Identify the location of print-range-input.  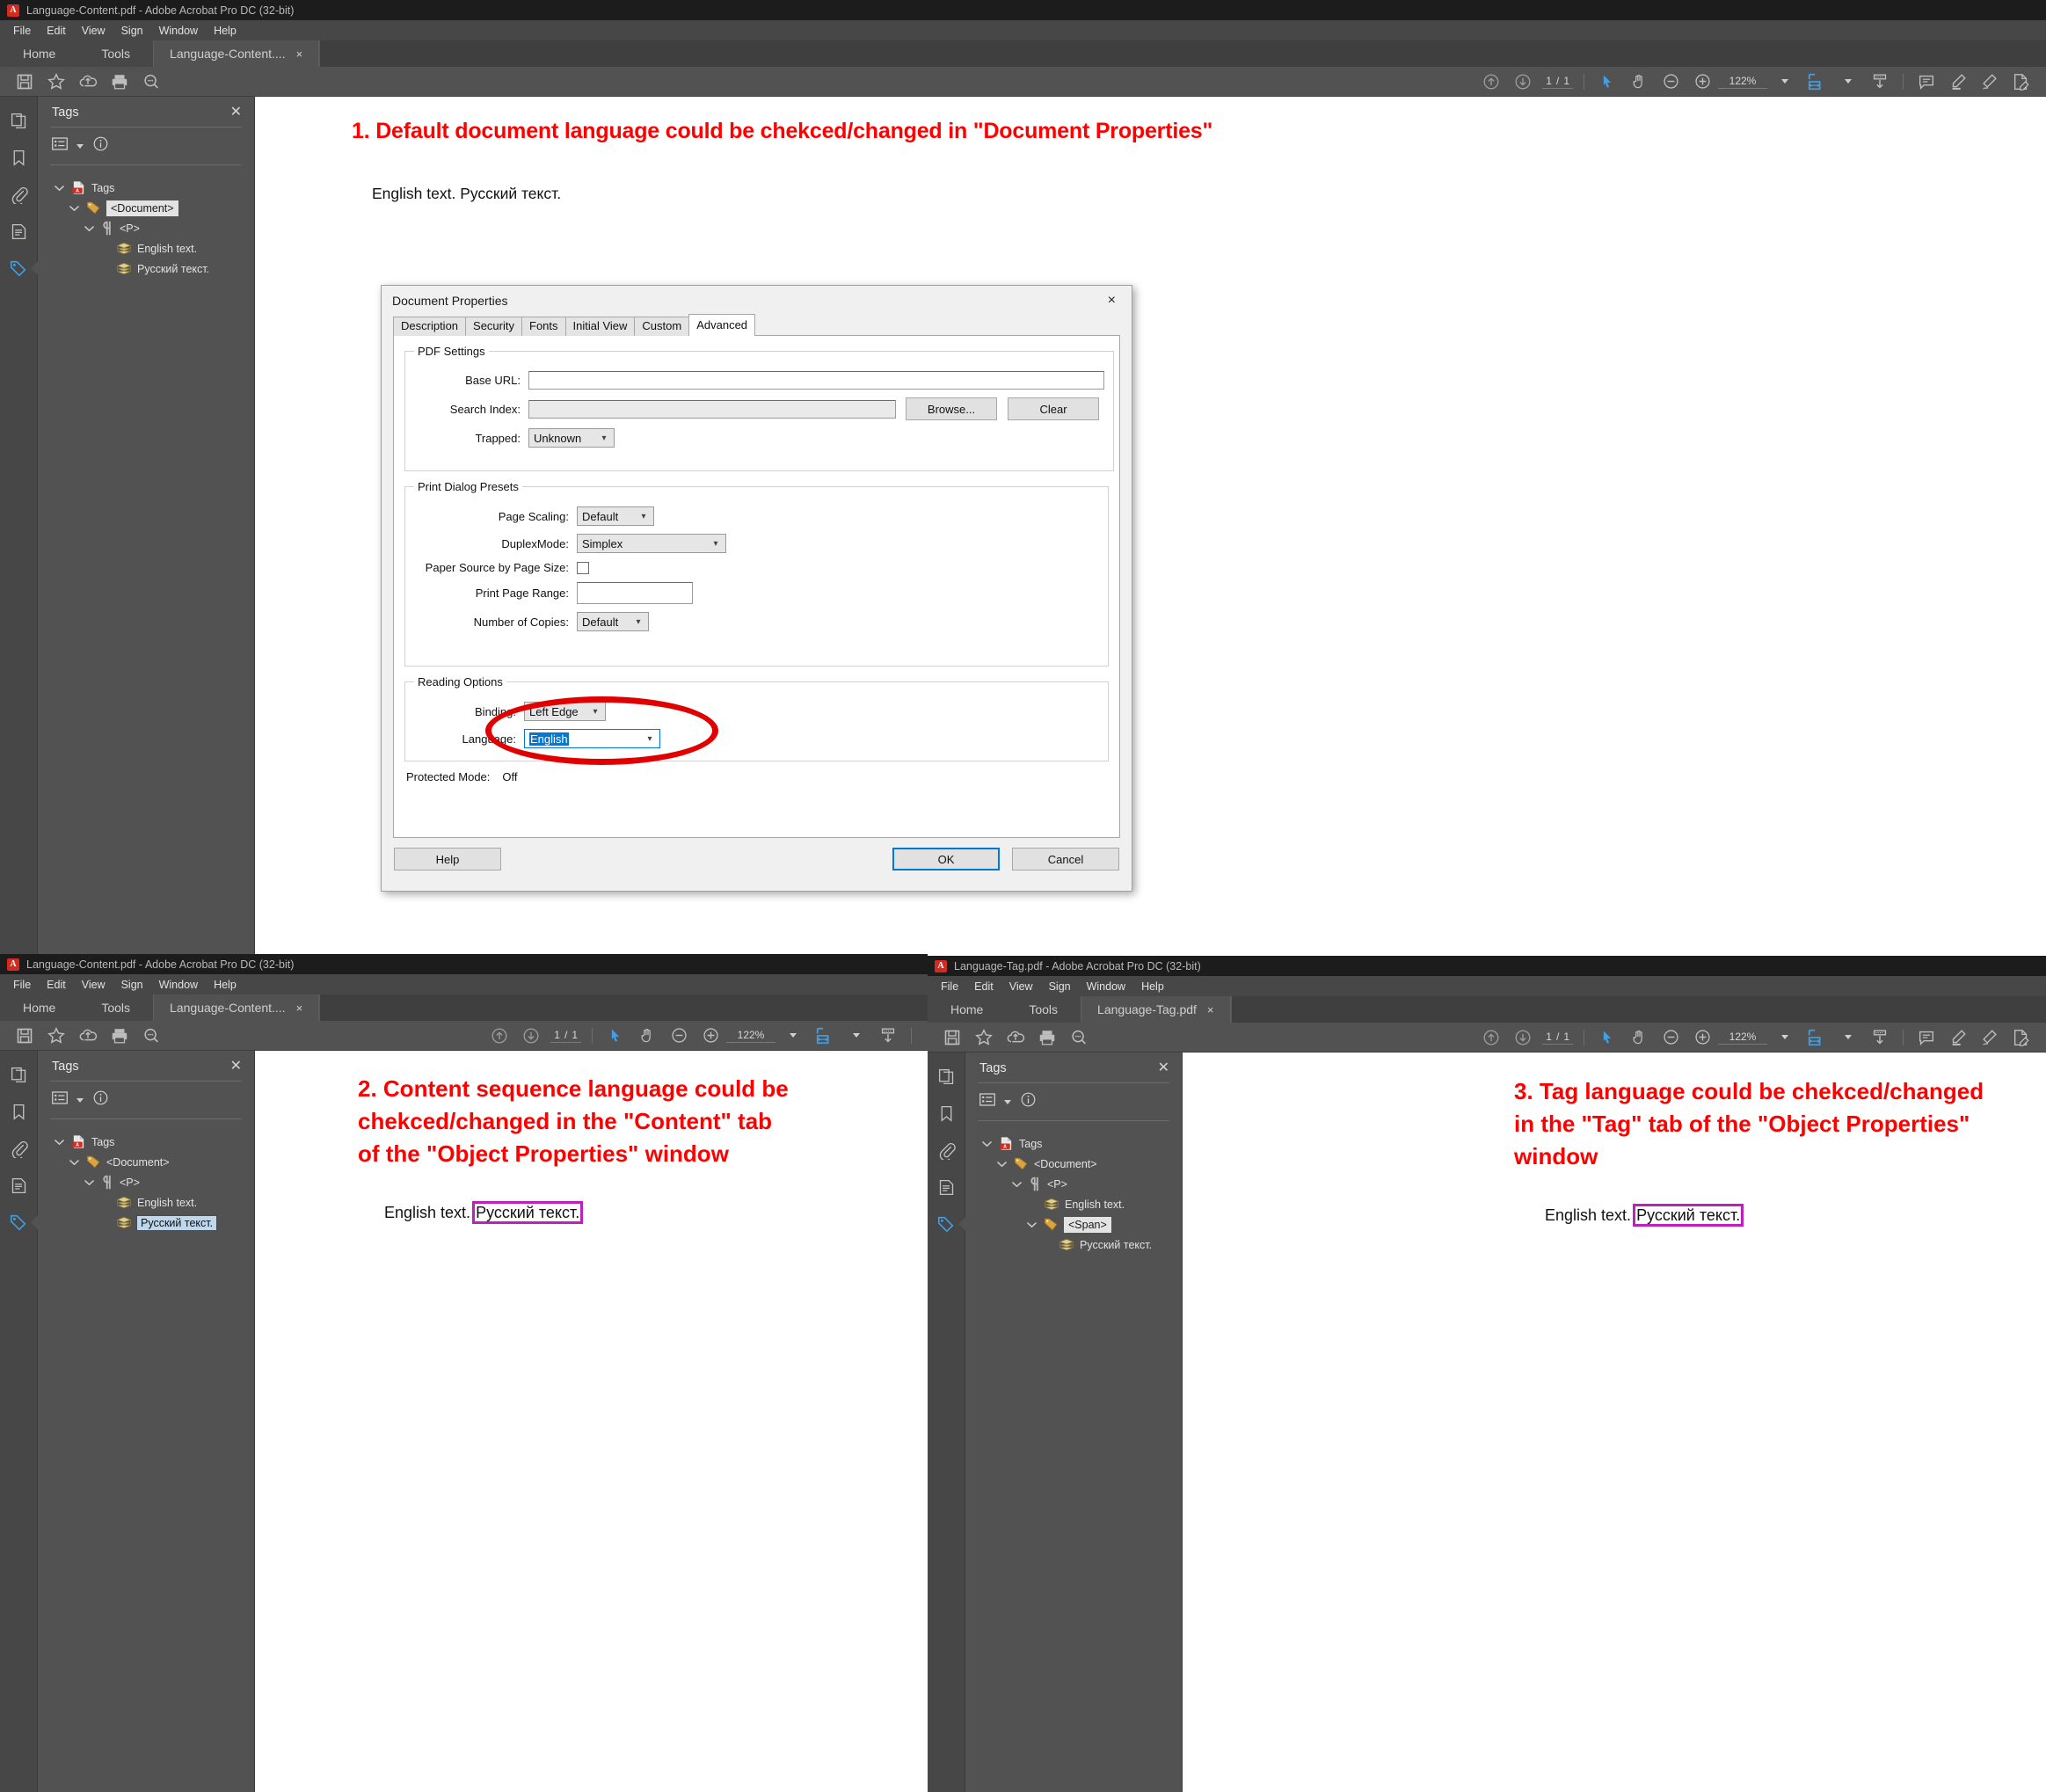
(635, 593).